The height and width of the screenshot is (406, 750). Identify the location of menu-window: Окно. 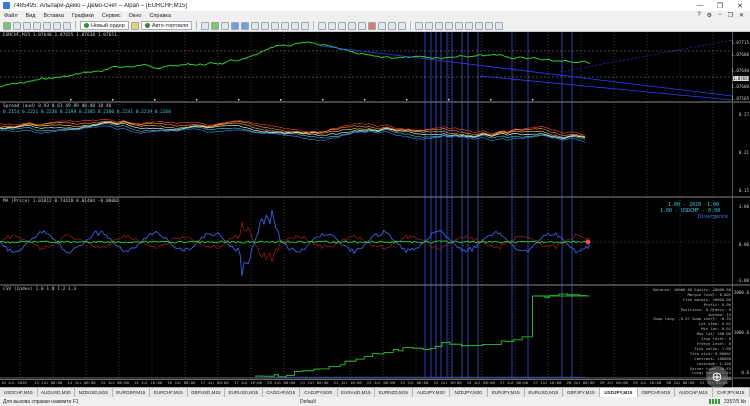
(135, 16).